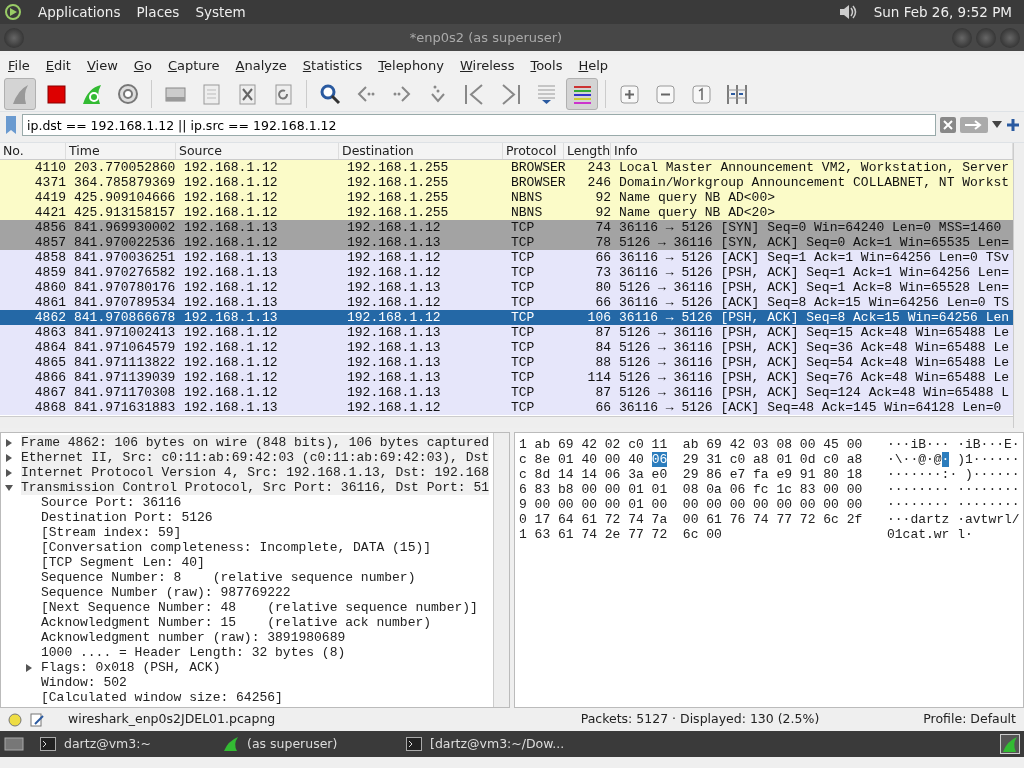 Image resolution: width=1024 pixels, height=768 pixels. Describe the element at coordinates (507, 272) in the screenshot. I see `packet-row: 4859 841.970276582 192.168.1.13 192.168.1.12 TCP 73 36116 → 5126 [PSH, ACK] Seq=1 Ack=1 Win=64256 Len=` at that location.